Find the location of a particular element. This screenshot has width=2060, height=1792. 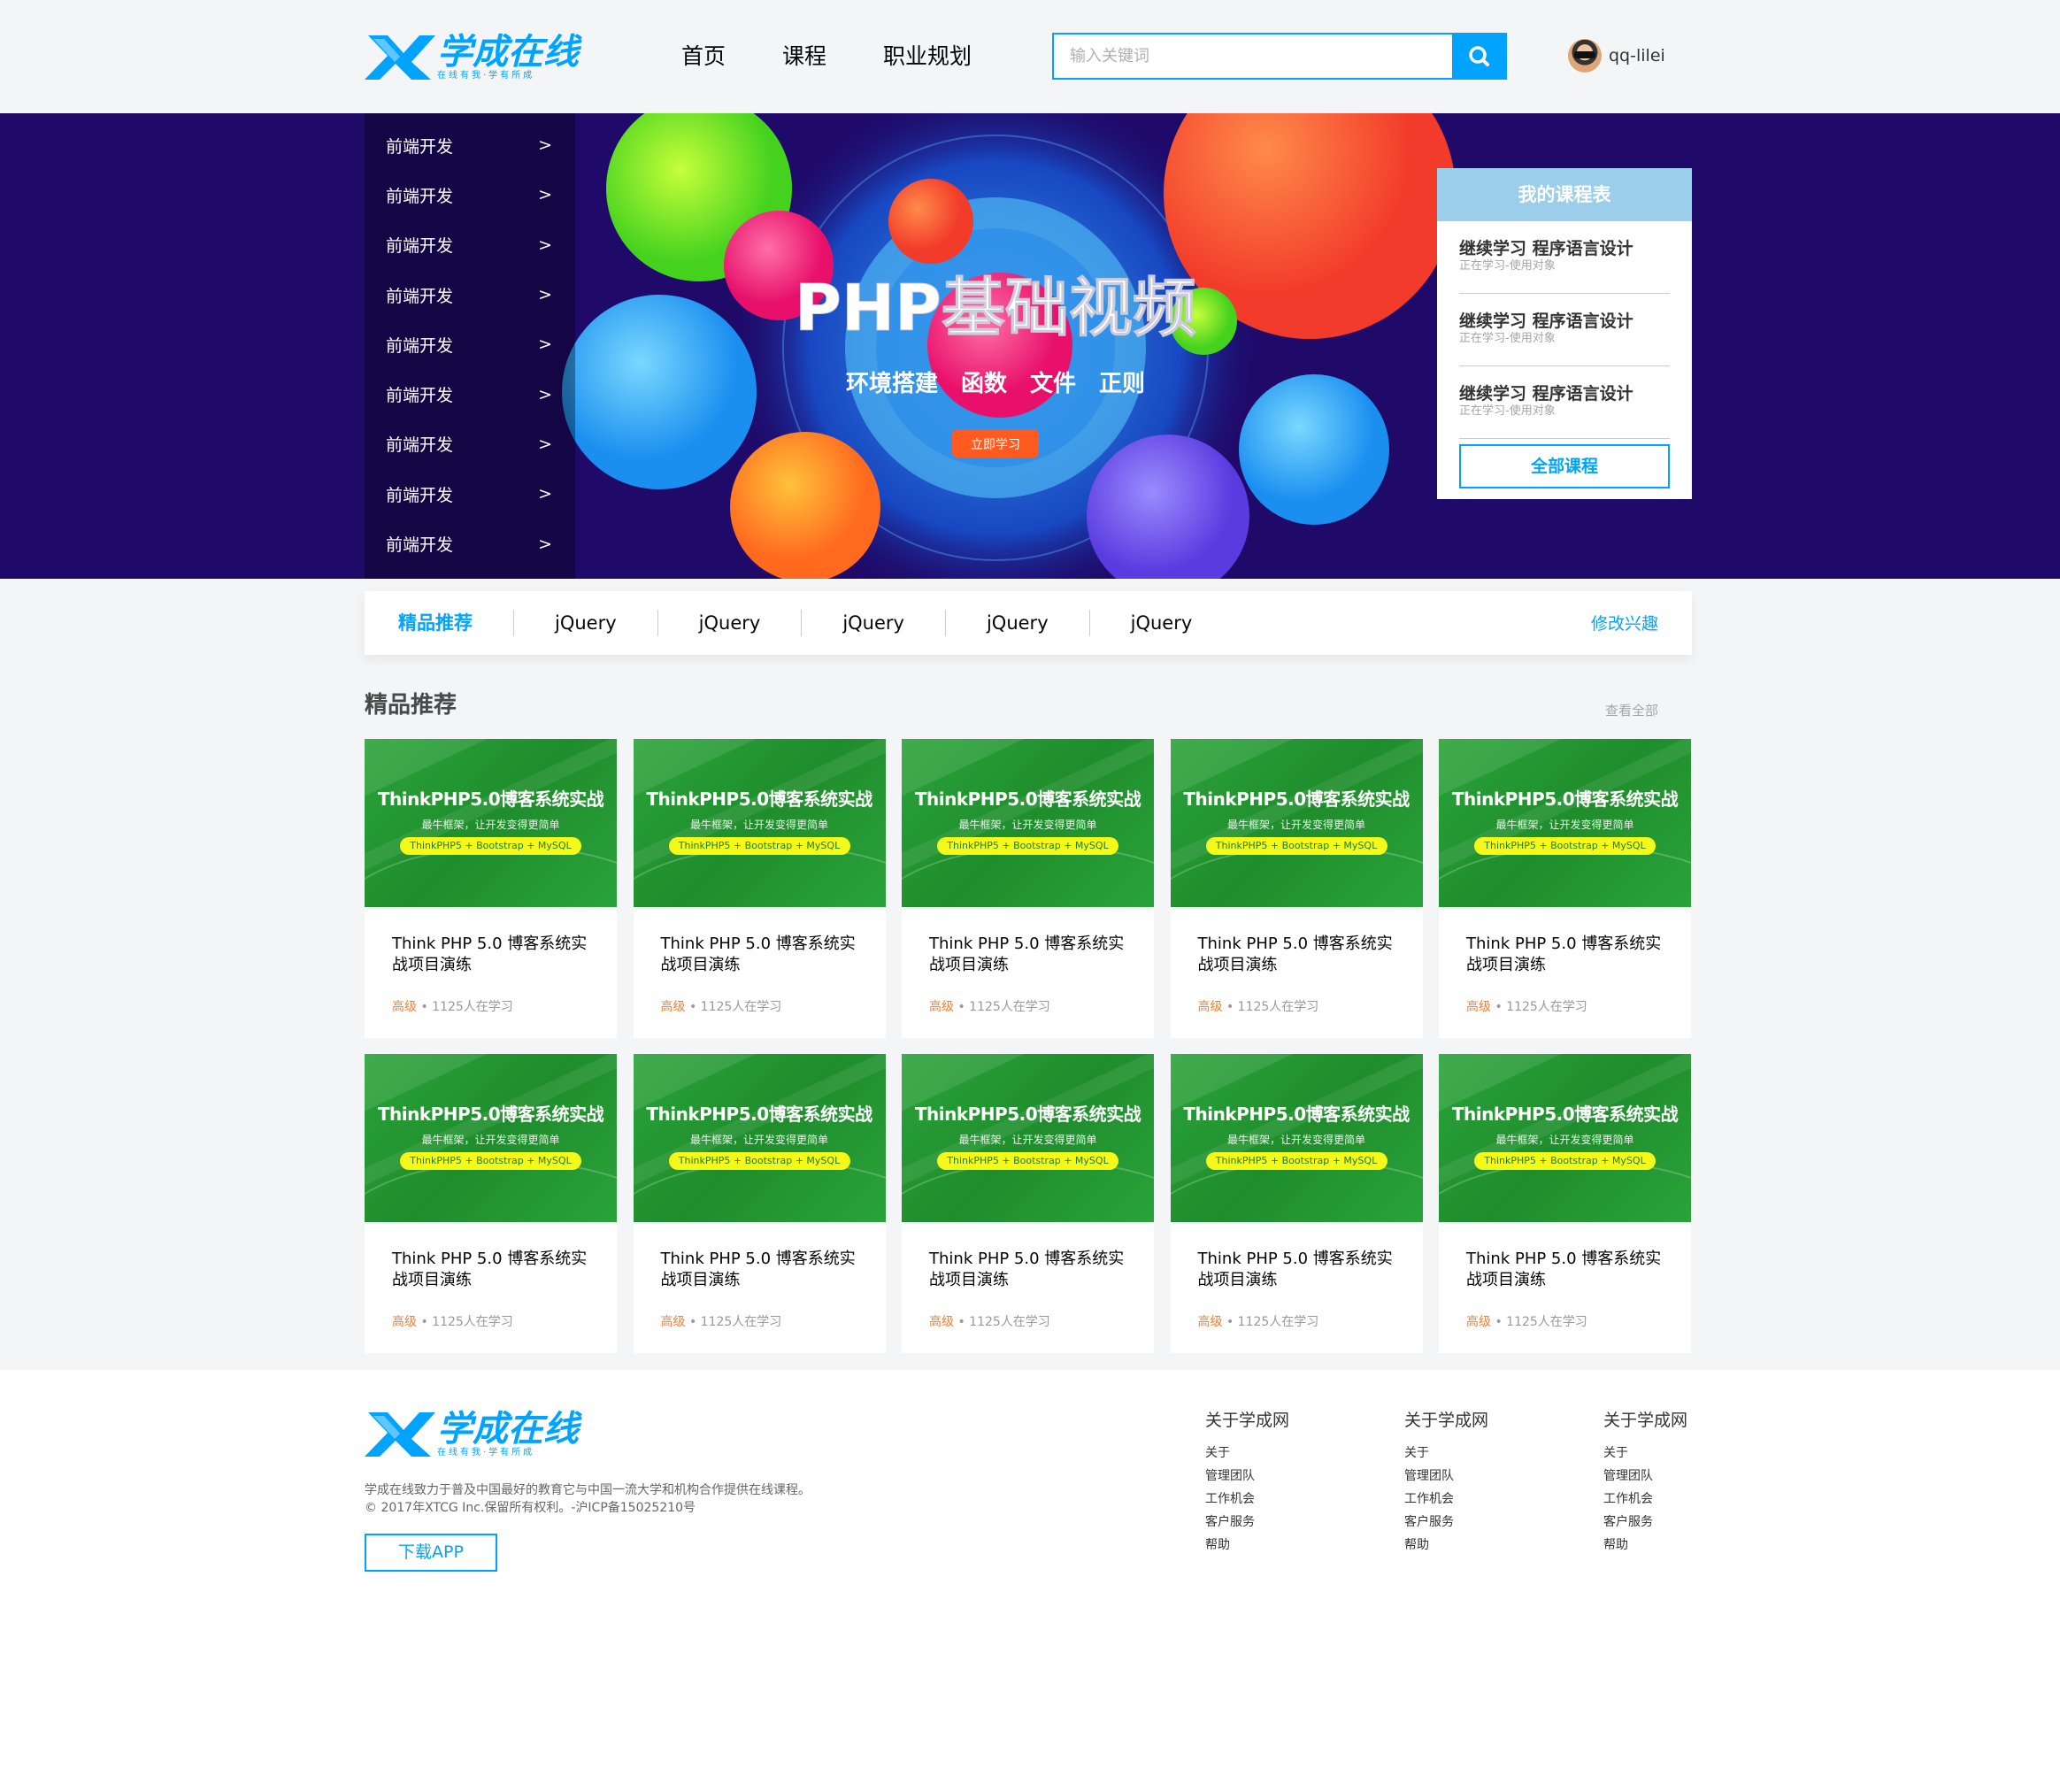

site-logo: 学成在线 在线有我·学有所成 is located at coordinates (473, 56).